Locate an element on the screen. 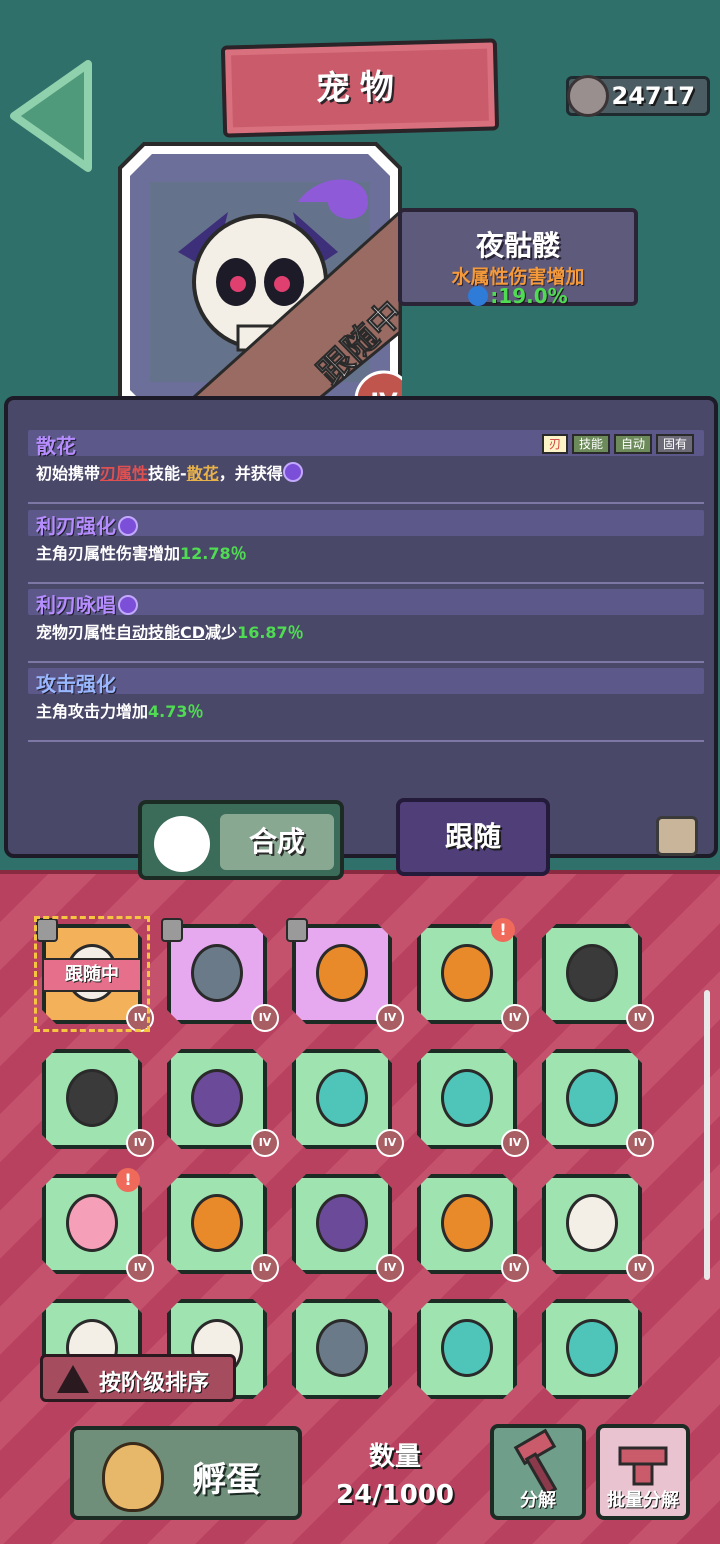 Image resolution: width=720 pixels, height=1544 pixels. ghost-pet-icon is located at coordinates (217, 1098).